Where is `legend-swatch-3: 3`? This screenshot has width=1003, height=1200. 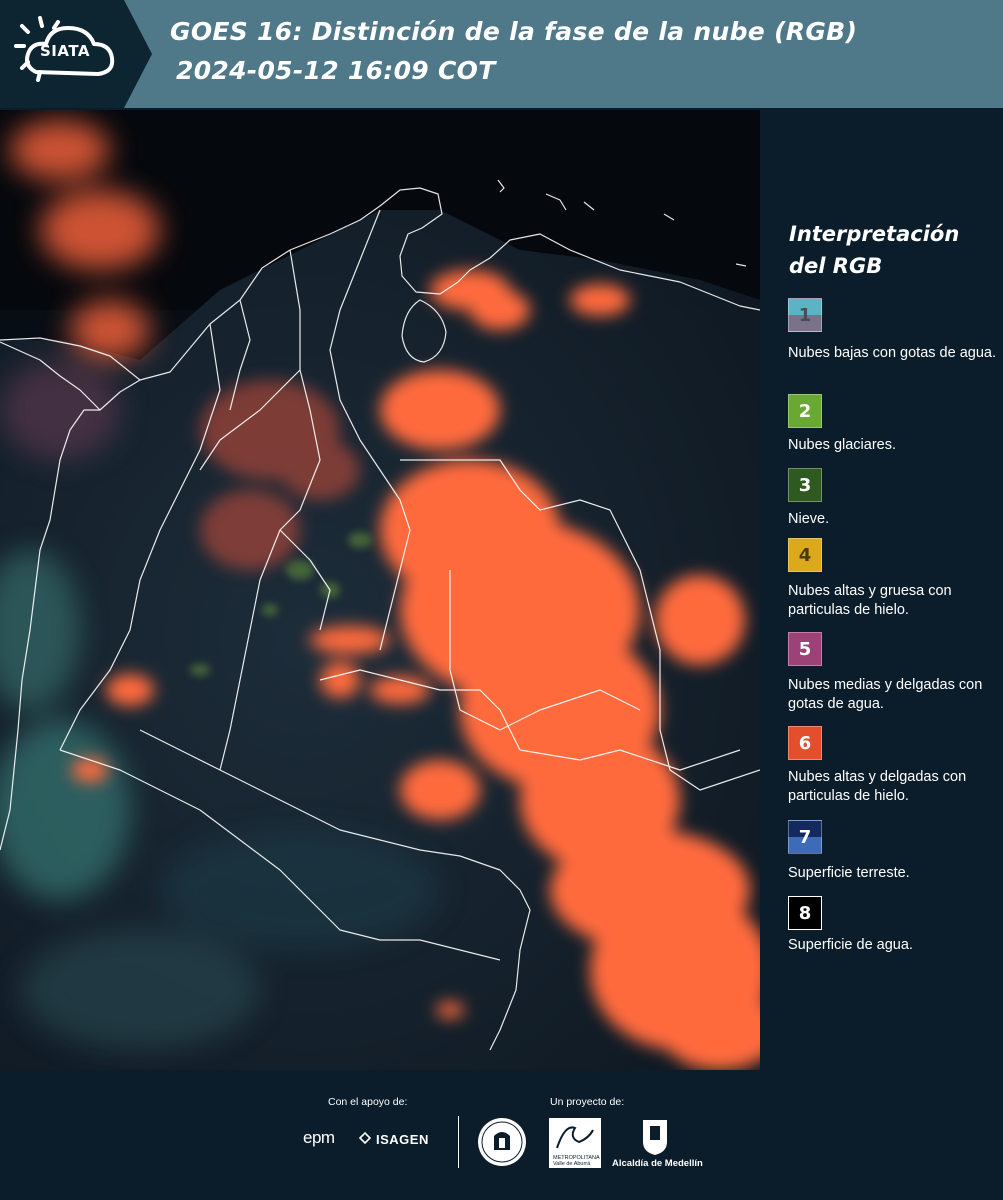
legend-swatch-3: 3 is located at coordinates (805, 485).